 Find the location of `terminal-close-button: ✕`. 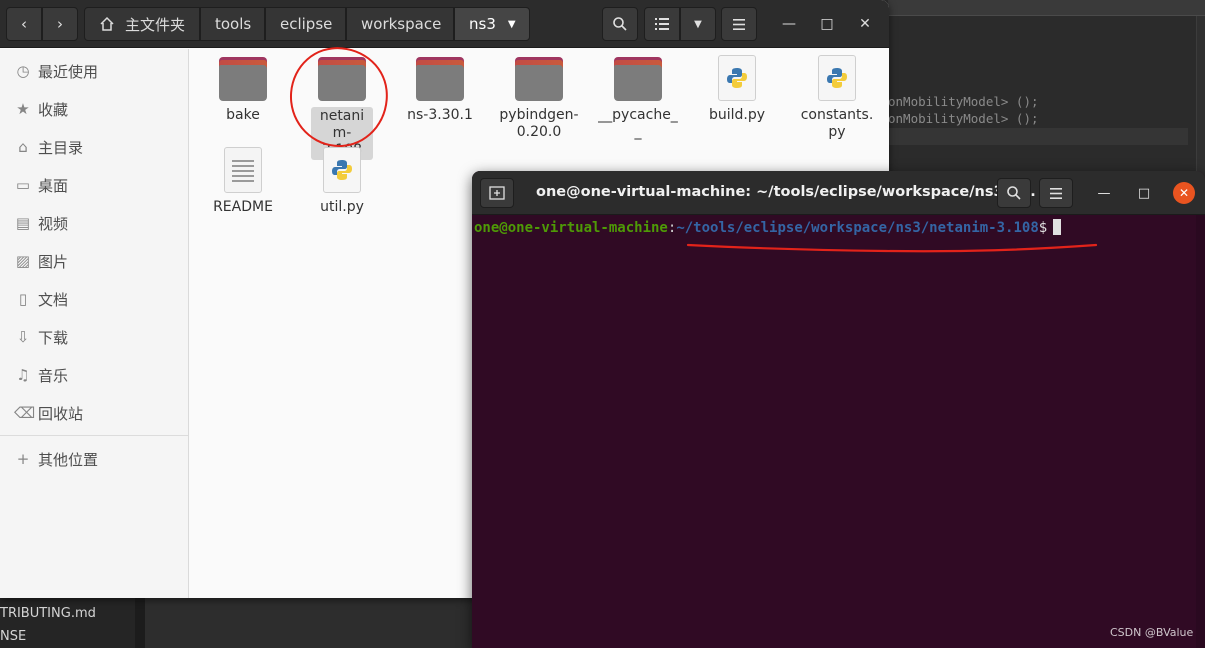

terminal-close-button: ✕ is located at coordinates (1184, 193).